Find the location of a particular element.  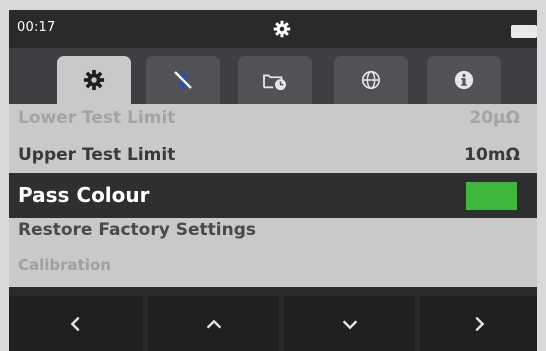

chevron-up-icon is located at coordinates (213, 324).